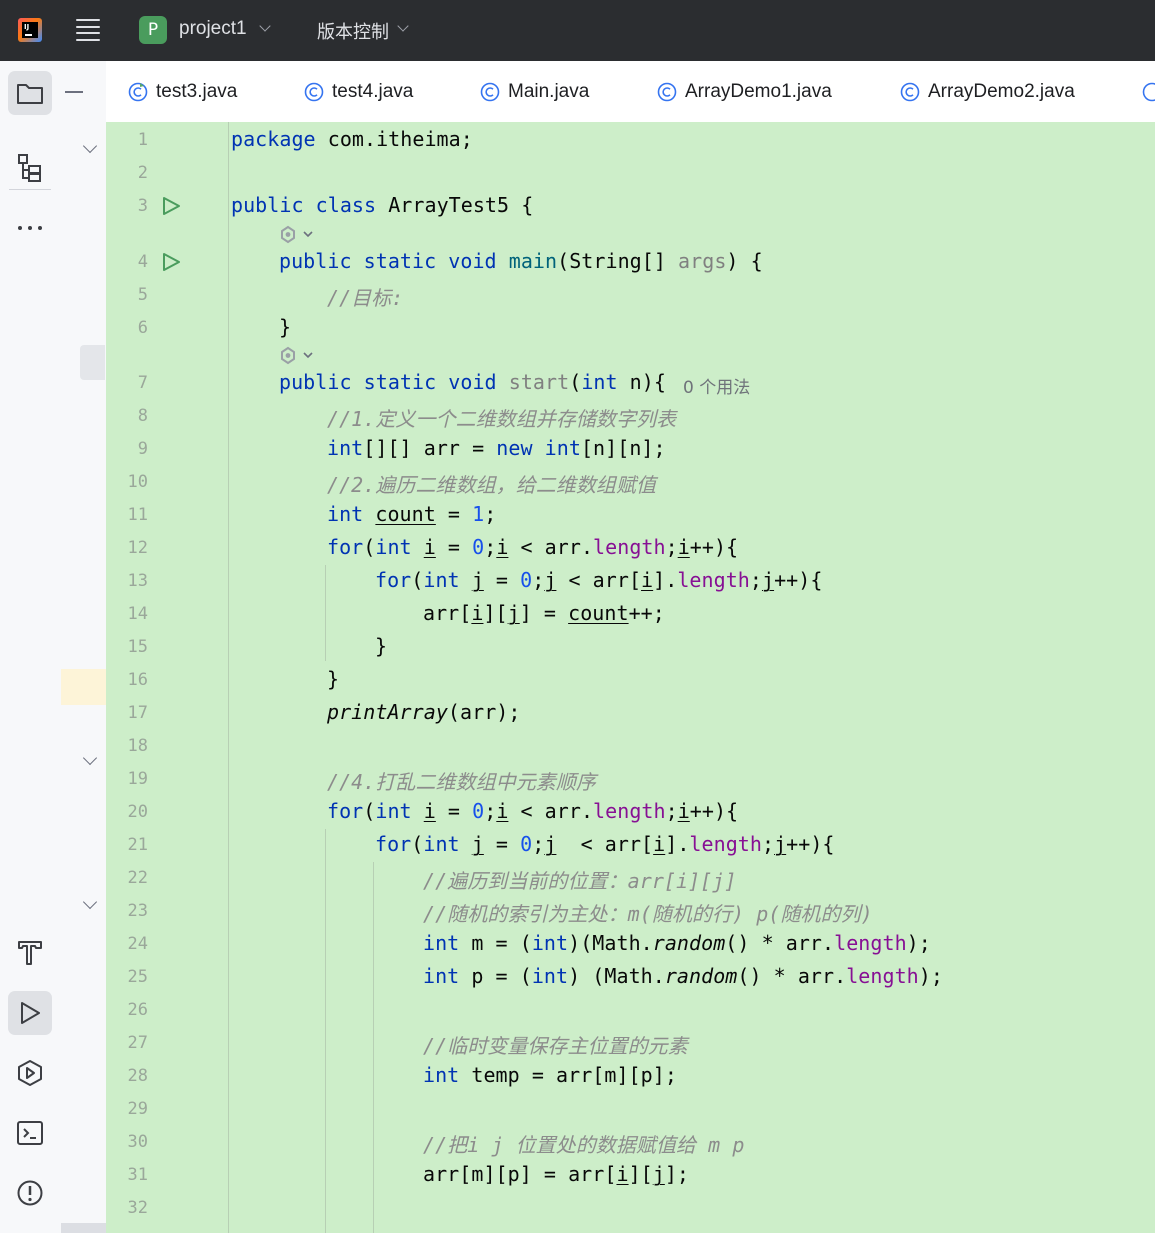 The width and height of the screenshot is (1155, 1233). What do you see at coordinates (716, 385) in the screenshot?
I see `usages-hint: 0 个用法` at bounding box center [716, 385].